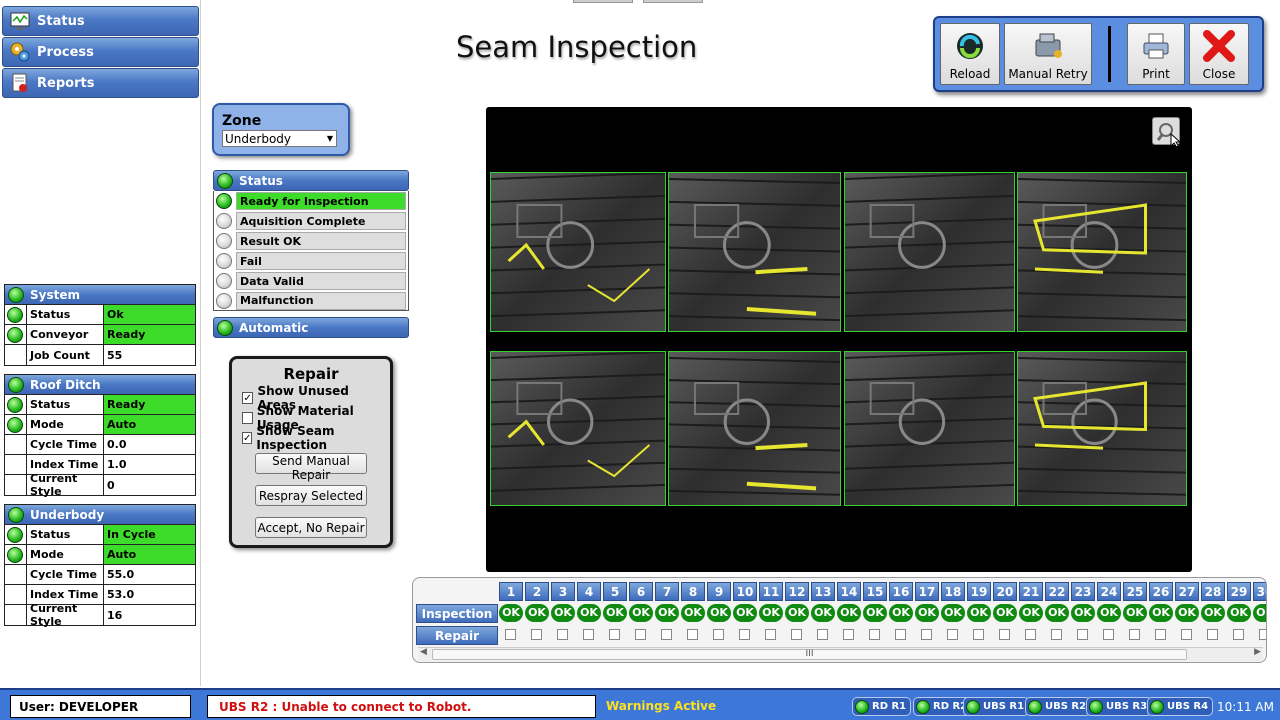  I want to click on grid-column-header: 26, so click(1161, 591).